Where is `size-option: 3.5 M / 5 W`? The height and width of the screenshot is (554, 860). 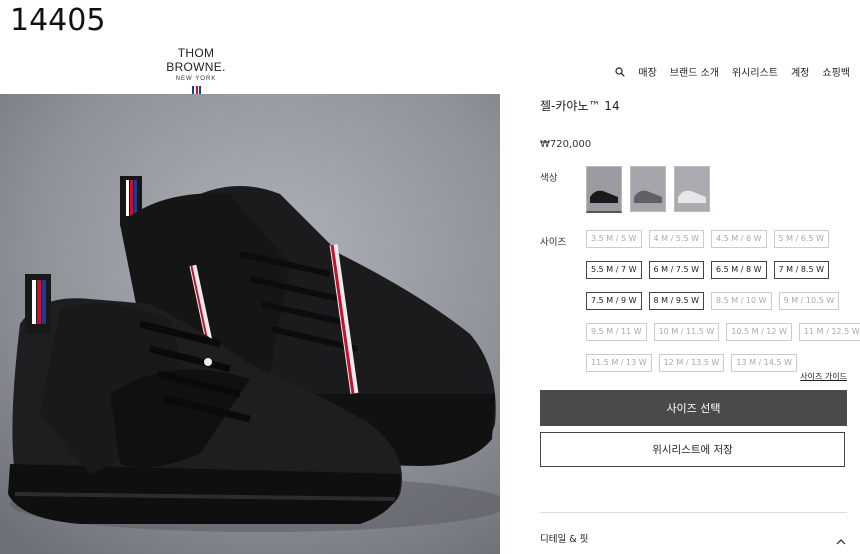
size-option: 3.5 M / 5 W is located at coordinates (614, 239).